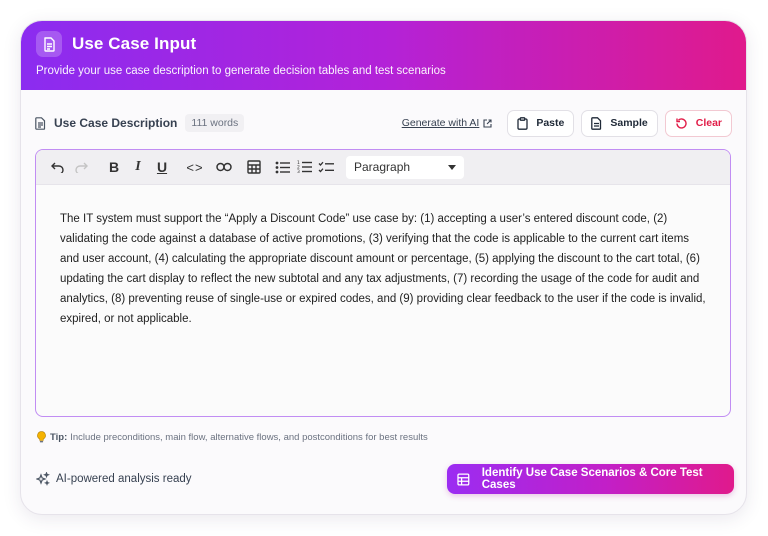 Image resolution: width=768 pixels, height=536 pixels. I want to click on generate-with-ai-label: Generate with AI, so click(440, 123).